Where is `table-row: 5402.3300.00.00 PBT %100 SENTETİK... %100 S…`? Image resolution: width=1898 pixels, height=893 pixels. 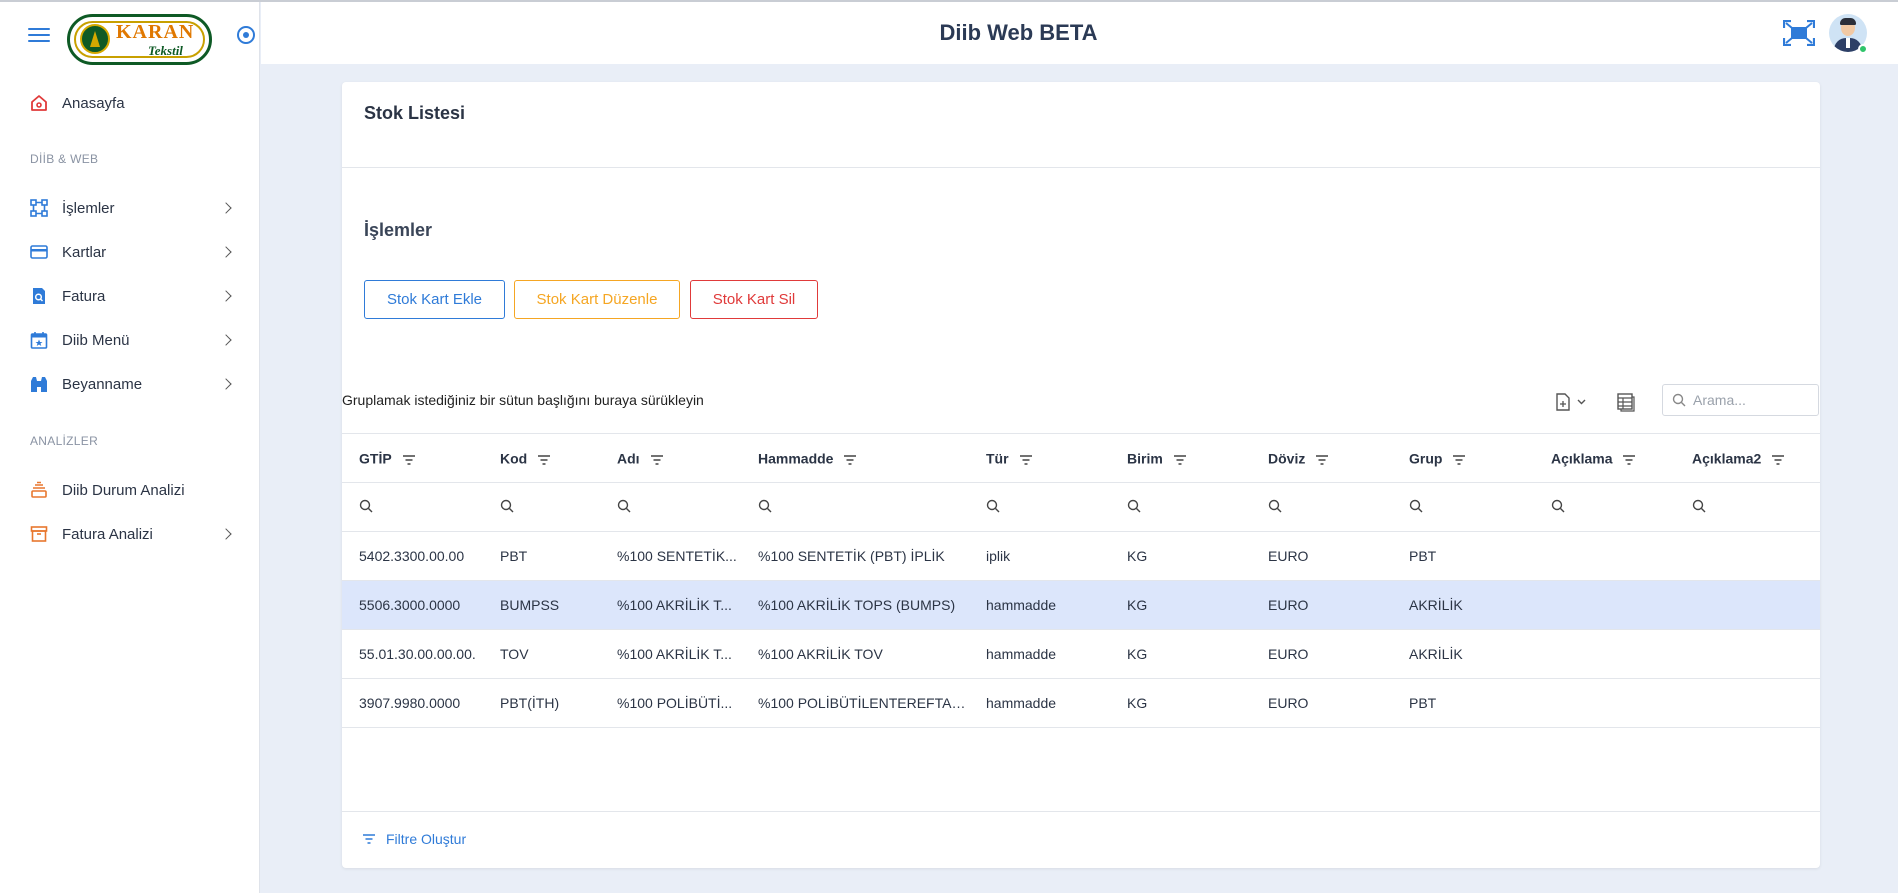
table-row: 5402.3300.00.00 PBT %100 SENTETİK... %100 S… is located at coordinates (1081, 556).